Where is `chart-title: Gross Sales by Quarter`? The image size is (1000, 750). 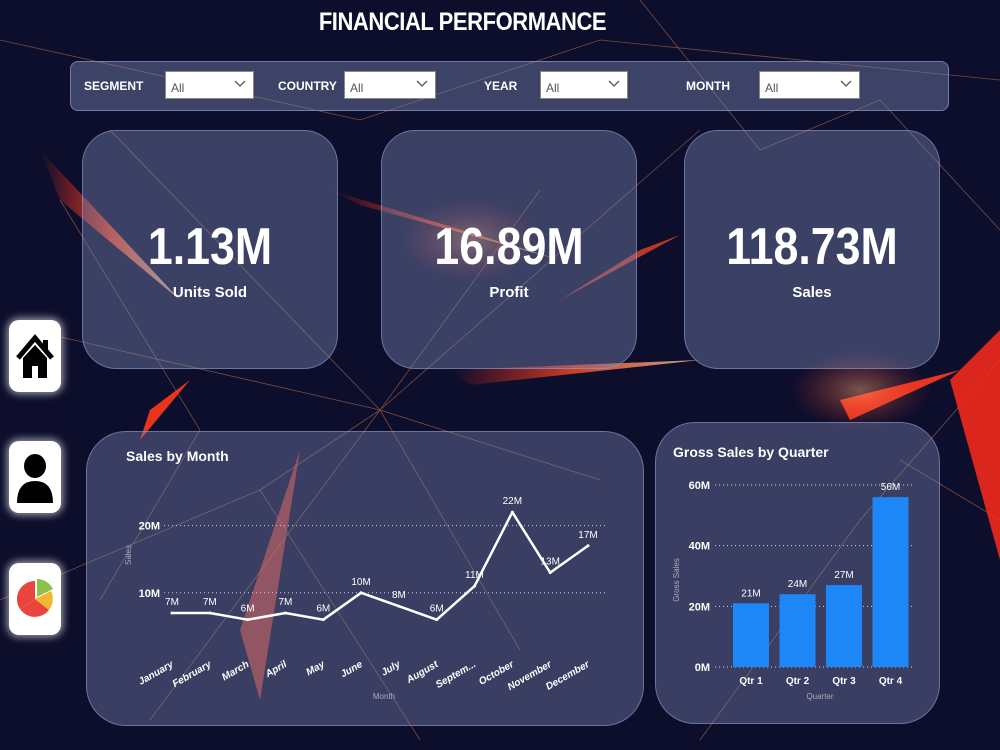 chart-title: Gross Sales by Quarter is located at coordinates (751, 452).